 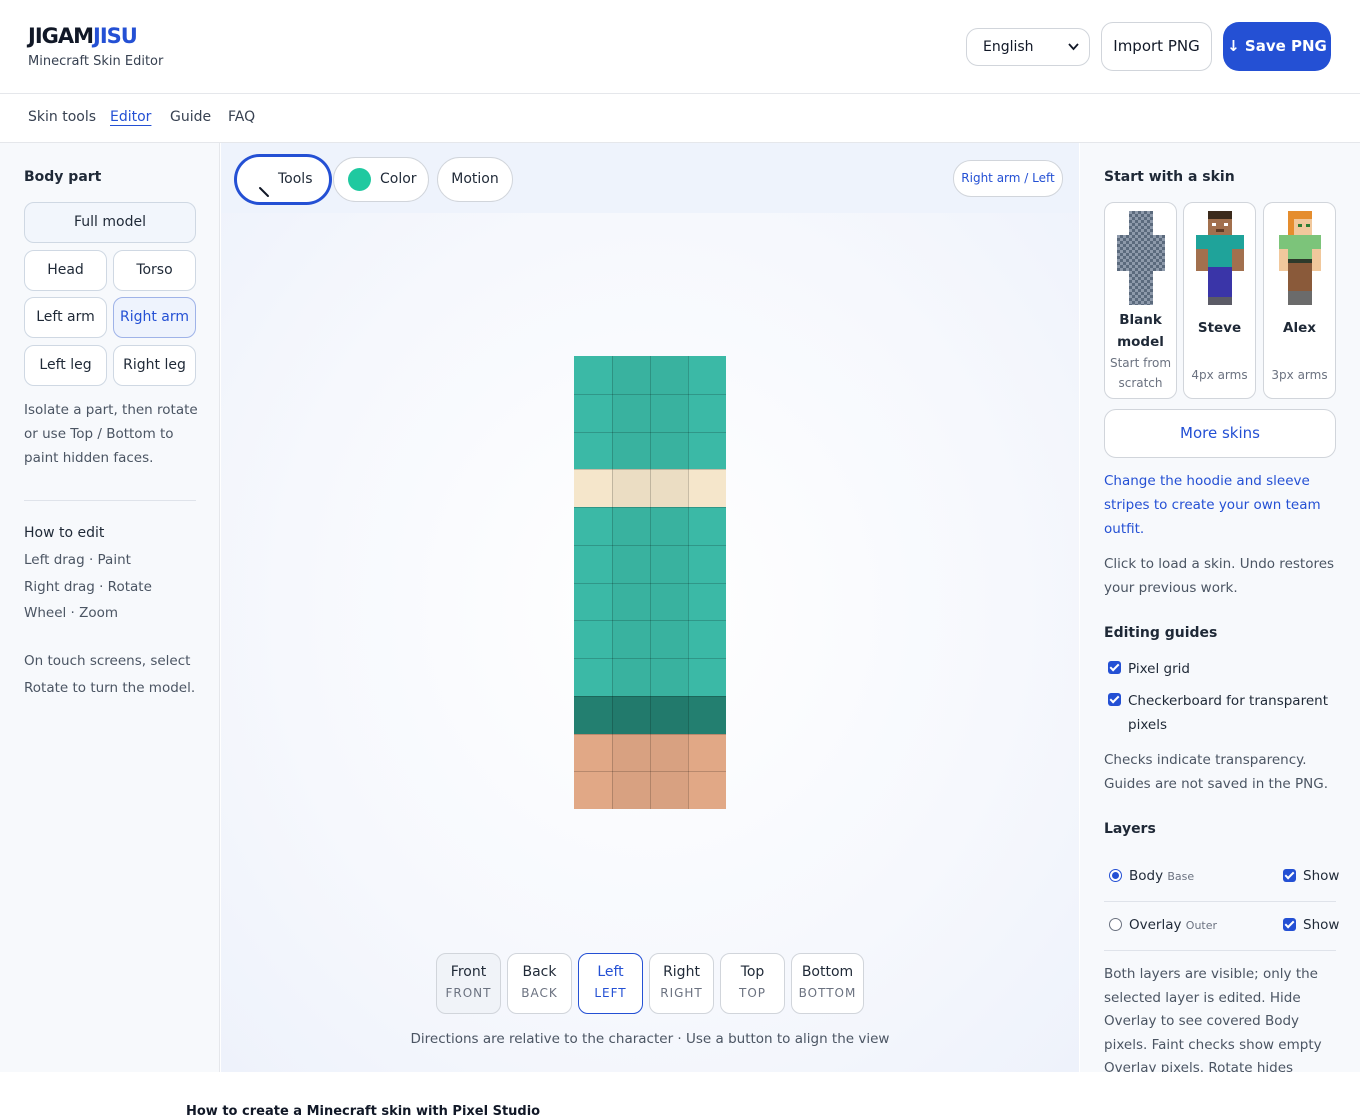 I want to click on face-front-button: Front FRONT, so click(x=468, y=983).